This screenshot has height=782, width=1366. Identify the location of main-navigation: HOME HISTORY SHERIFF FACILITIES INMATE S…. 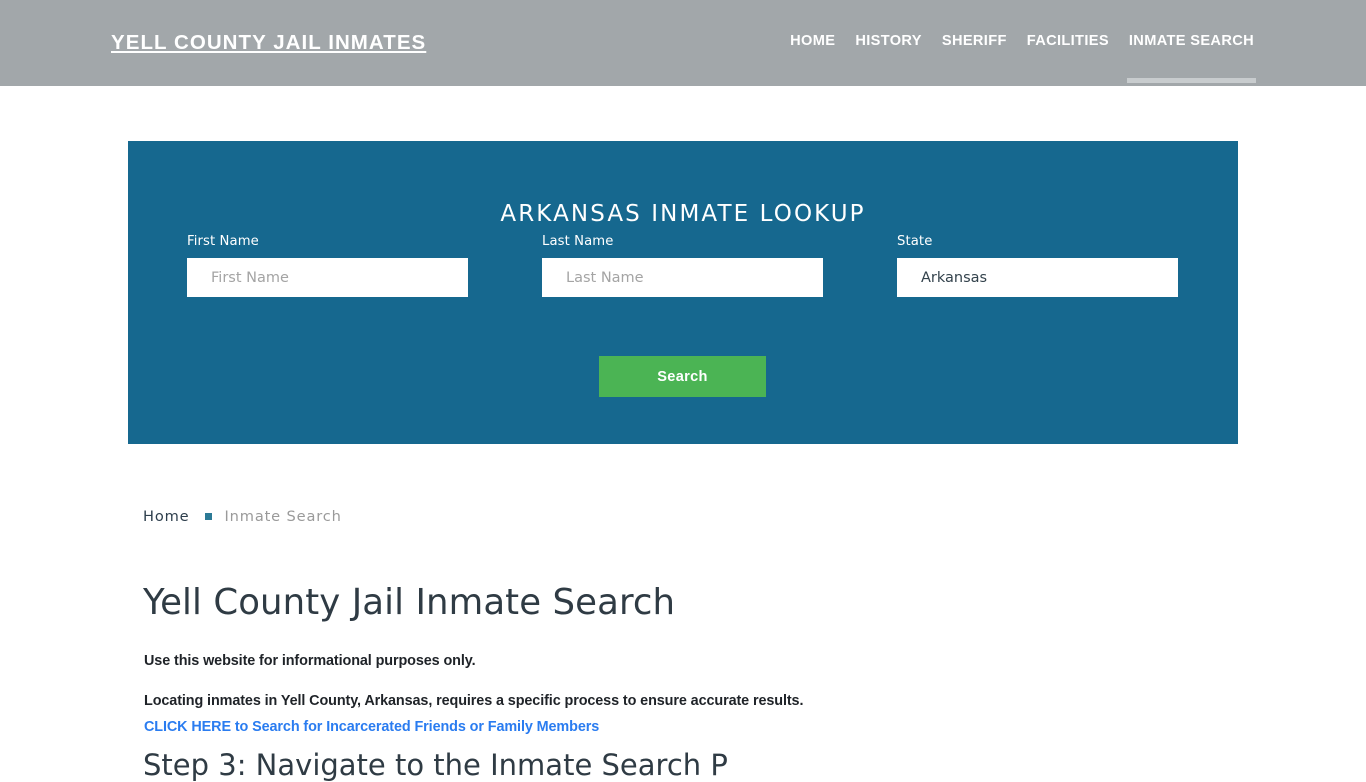
(1023, 58).